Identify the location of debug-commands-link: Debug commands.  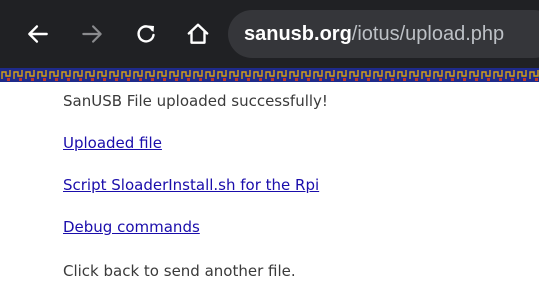
(131, 227).